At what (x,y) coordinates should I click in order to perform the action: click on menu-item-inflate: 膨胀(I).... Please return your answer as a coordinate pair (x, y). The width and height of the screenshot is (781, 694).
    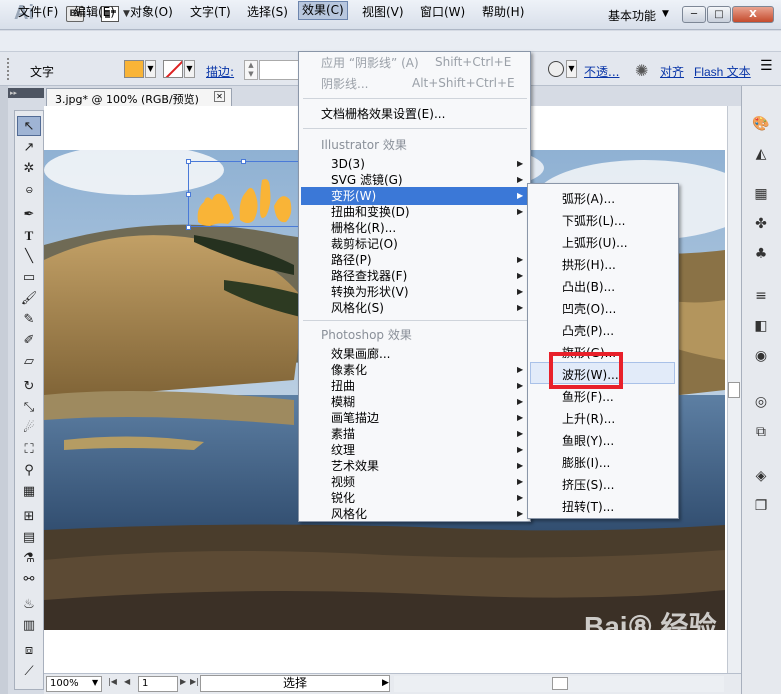
    Looking at the image, I should click on (586, 462).